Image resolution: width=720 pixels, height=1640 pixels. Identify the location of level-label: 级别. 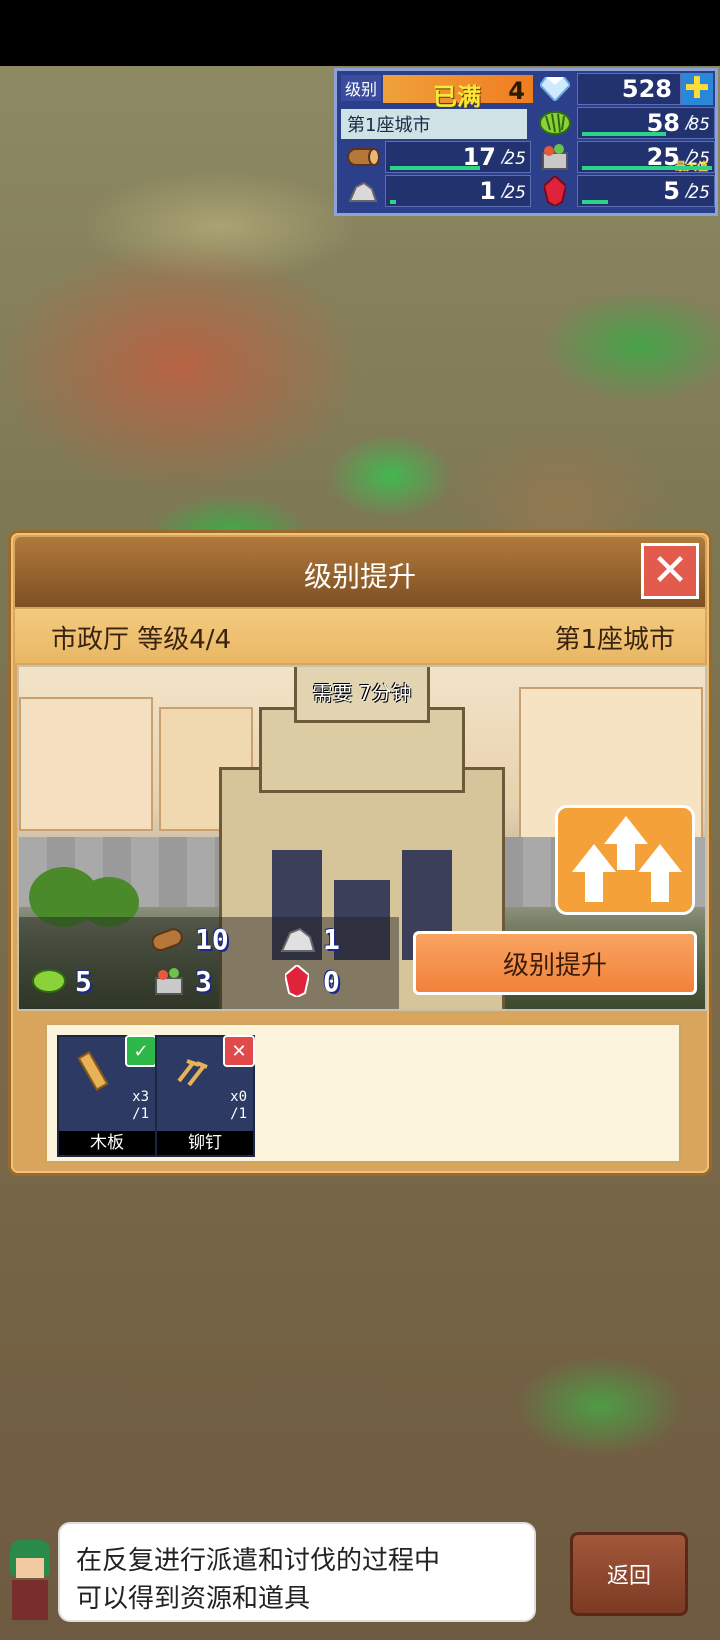
(361, 88).